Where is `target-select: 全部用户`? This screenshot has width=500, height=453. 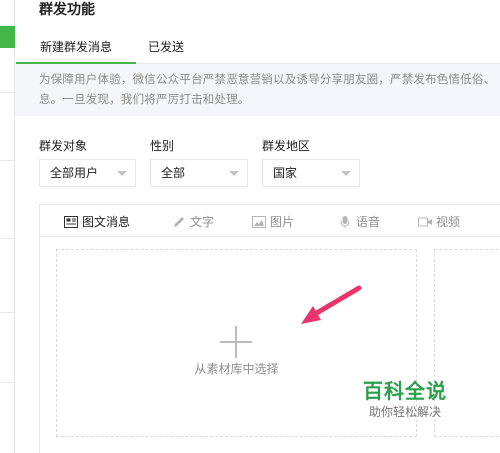
target-select: 全部用户 is located at coordinates (87, 173).